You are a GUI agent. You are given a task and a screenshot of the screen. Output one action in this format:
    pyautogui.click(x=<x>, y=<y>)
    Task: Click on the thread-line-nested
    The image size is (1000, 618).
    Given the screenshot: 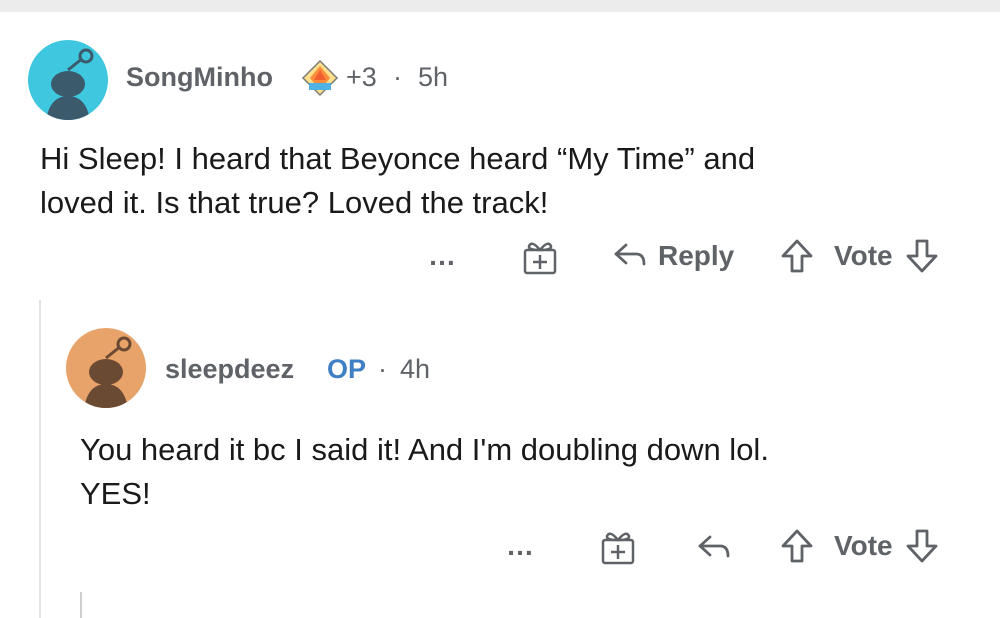 What is the action you would take?
    pyautogui.click(x=81, y=605)
    